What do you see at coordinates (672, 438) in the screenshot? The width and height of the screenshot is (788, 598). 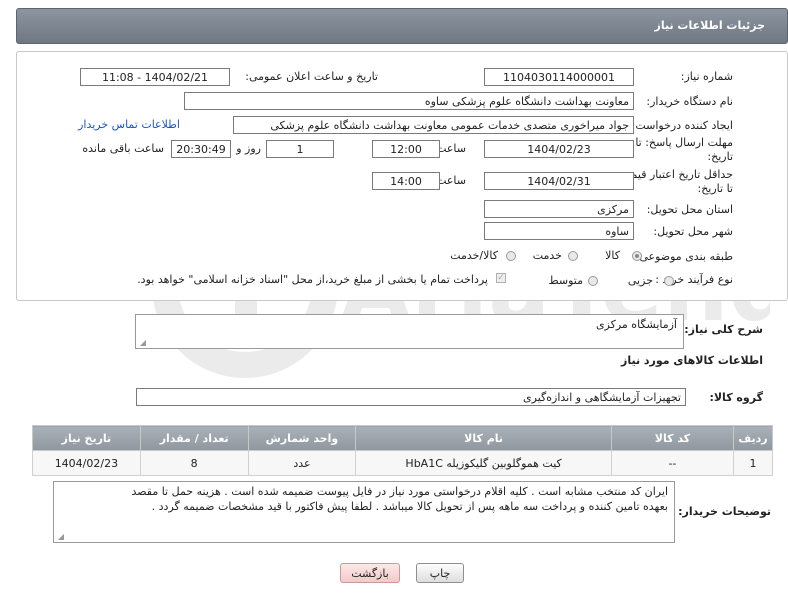 I see `col-code: کد کالا` at bounding box center [672, 438].